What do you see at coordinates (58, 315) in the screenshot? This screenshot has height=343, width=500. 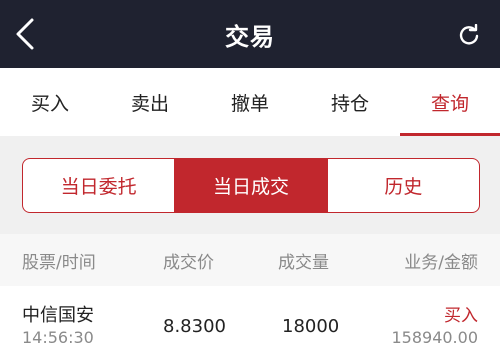 I see `stock-name: 中信国安` at bounding box center [58, 315].